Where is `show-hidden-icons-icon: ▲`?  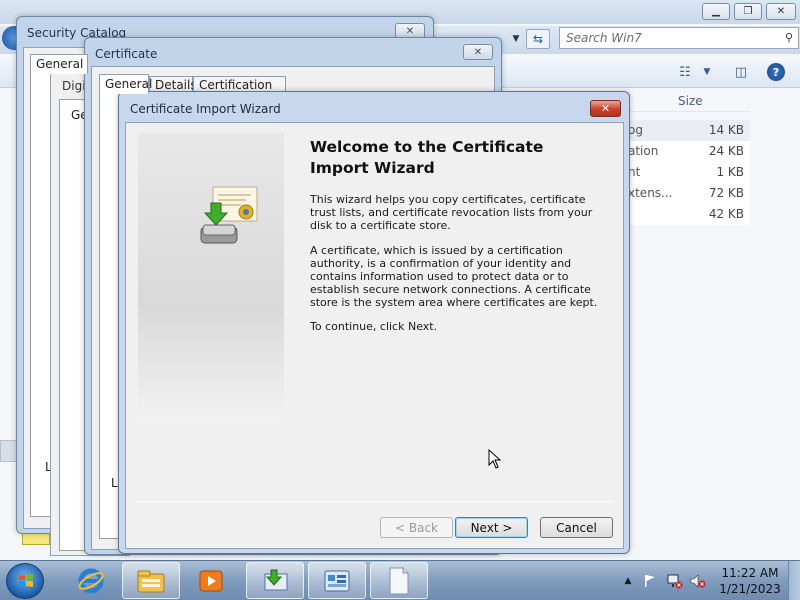
show-hidden-icons-icon: ▲ is located at coordinates (628, 581).